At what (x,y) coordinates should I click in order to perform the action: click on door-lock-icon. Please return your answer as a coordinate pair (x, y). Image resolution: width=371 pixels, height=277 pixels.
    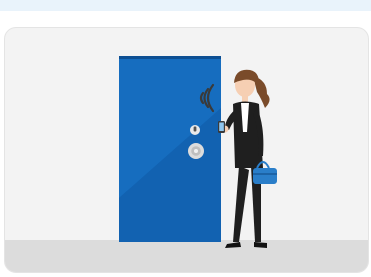
    Looking at the image, I should click on (195, 130).